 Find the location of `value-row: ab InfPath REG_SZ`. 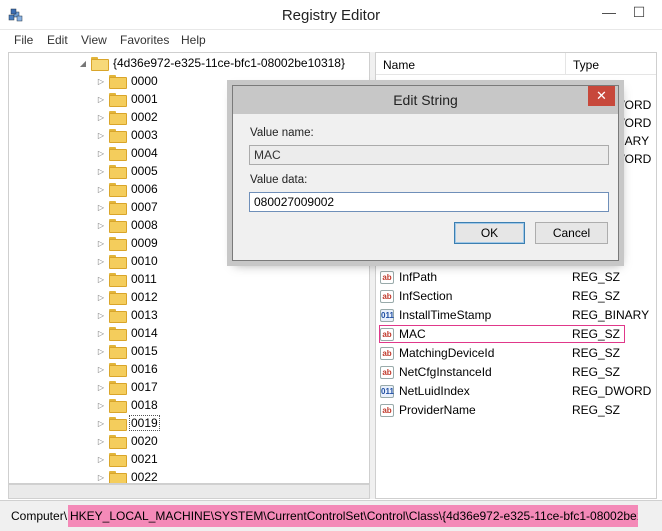

value-row: ab InfPath REG_SZ is located at coordinates (516, 277).